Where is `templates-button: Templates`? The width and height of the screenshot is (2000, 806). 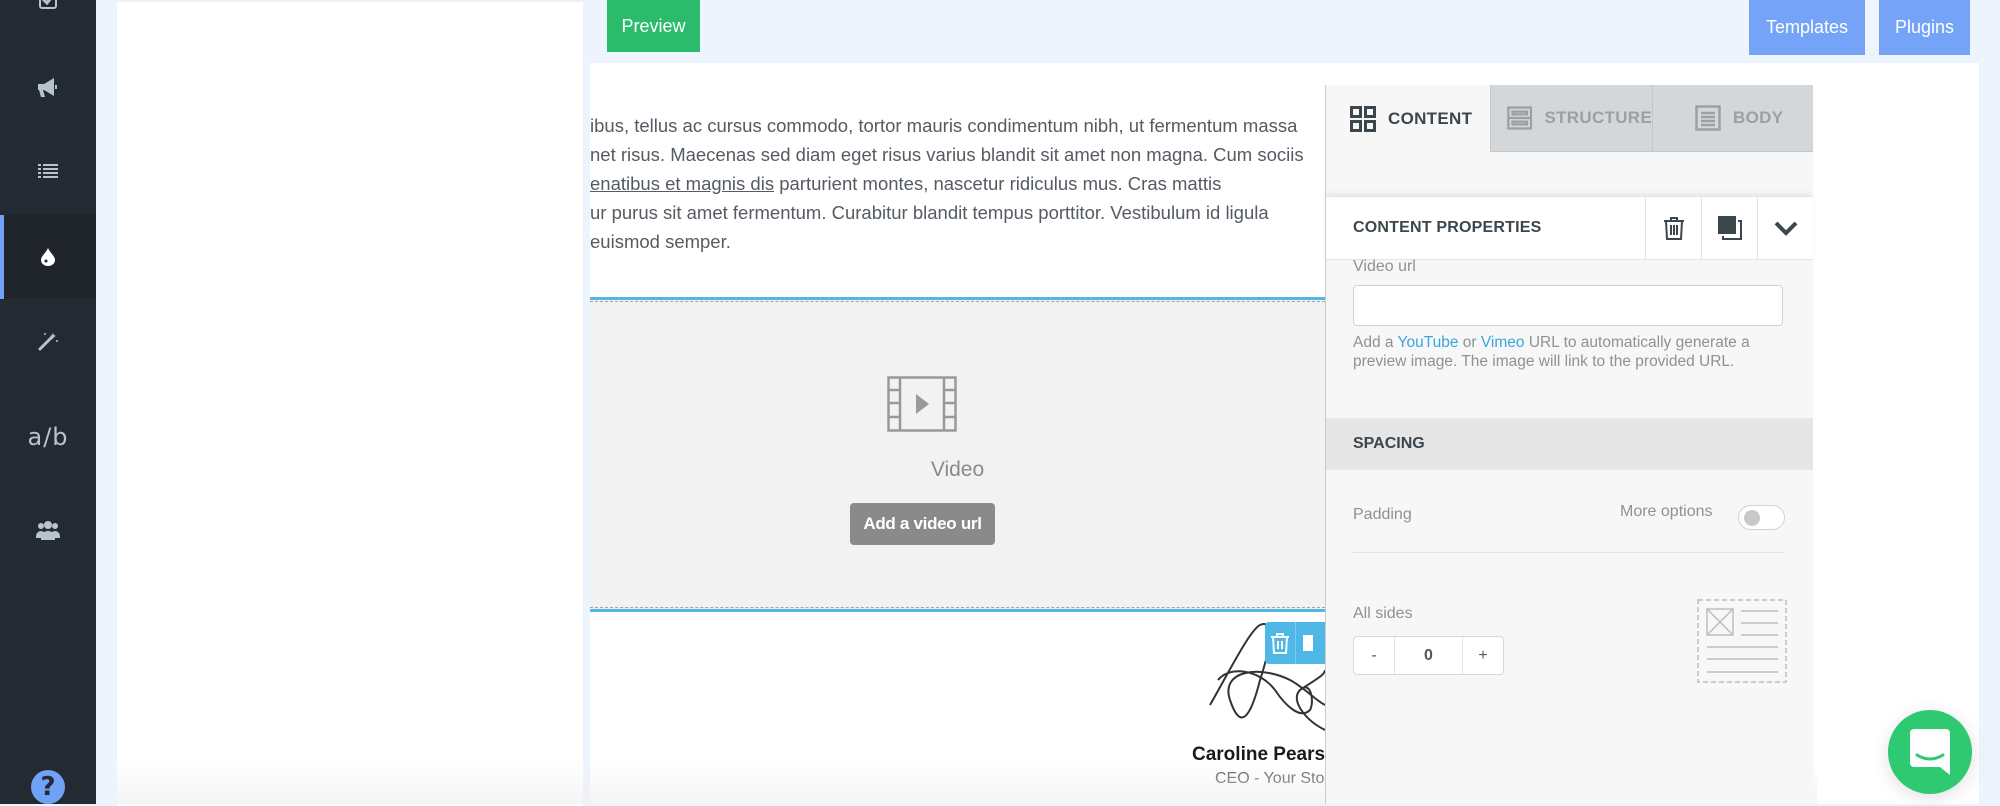 templates-button: Templates is located at coordinates (1807, 27).